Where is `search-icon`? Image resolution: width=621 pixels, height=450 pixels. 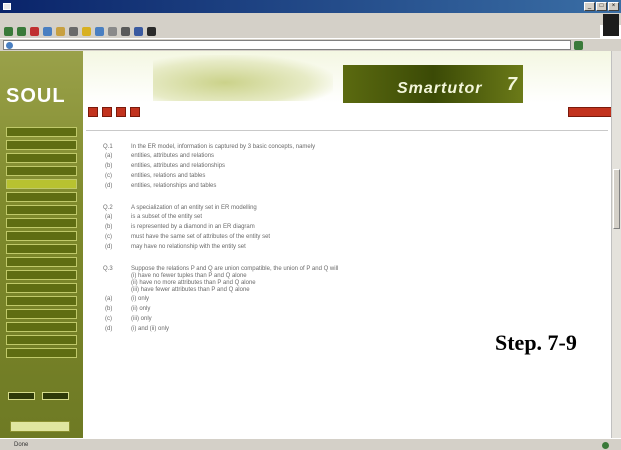 search-icon is located at coordinates (73, 31).